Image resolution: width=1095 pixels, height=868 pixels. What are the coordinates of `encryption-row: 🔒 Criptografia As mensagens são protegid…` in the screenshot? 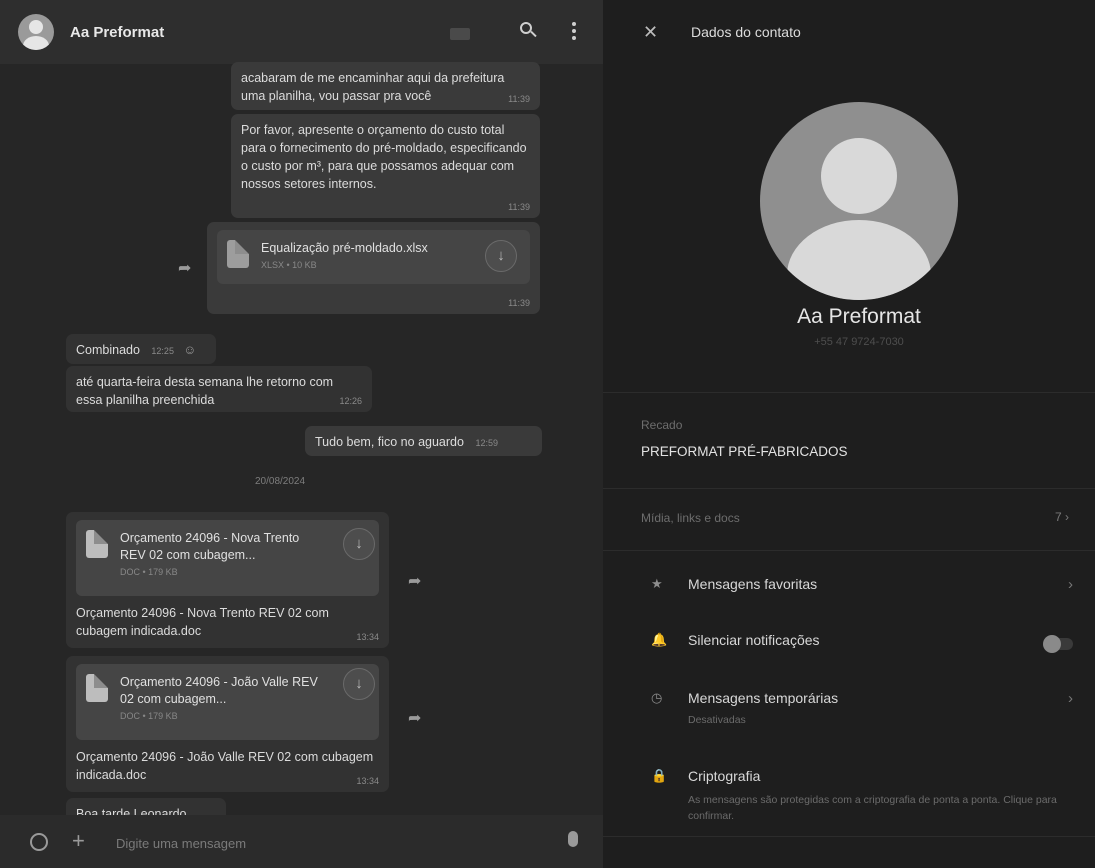 It's located at (849, 798).